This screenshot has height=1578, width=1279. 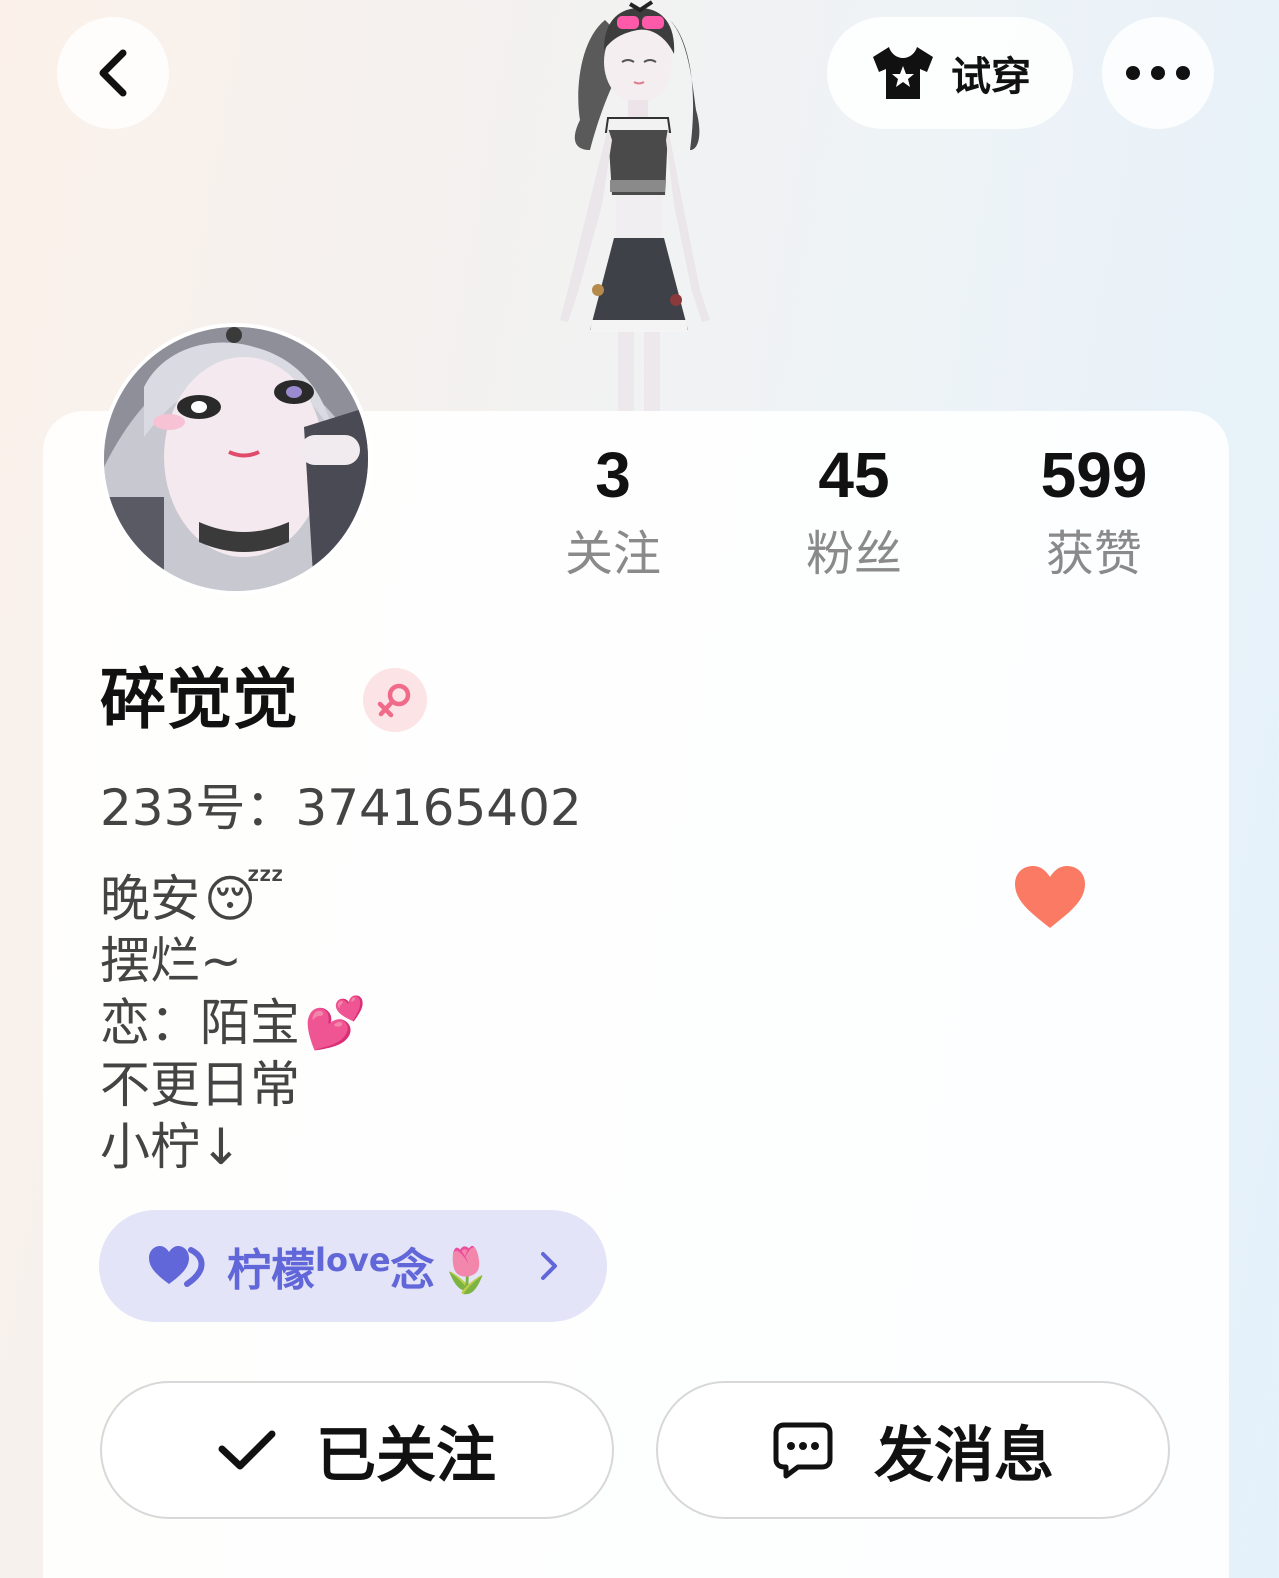 I want to click on more-dots-icon, so click(x=1158, y=73).